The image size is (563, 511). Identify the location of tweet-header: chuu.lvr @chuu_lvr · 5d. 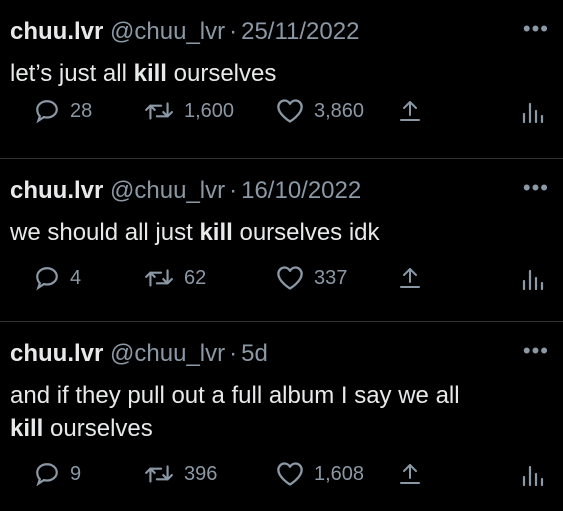
(139, 354).